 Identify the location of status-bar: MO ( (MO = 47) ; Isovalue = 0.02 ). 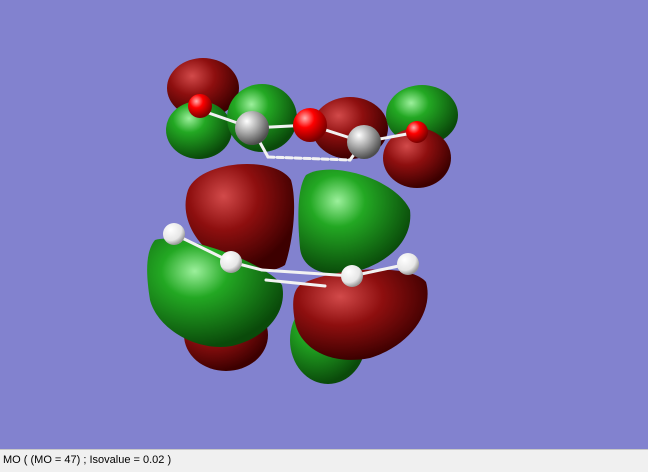
(324, 460).